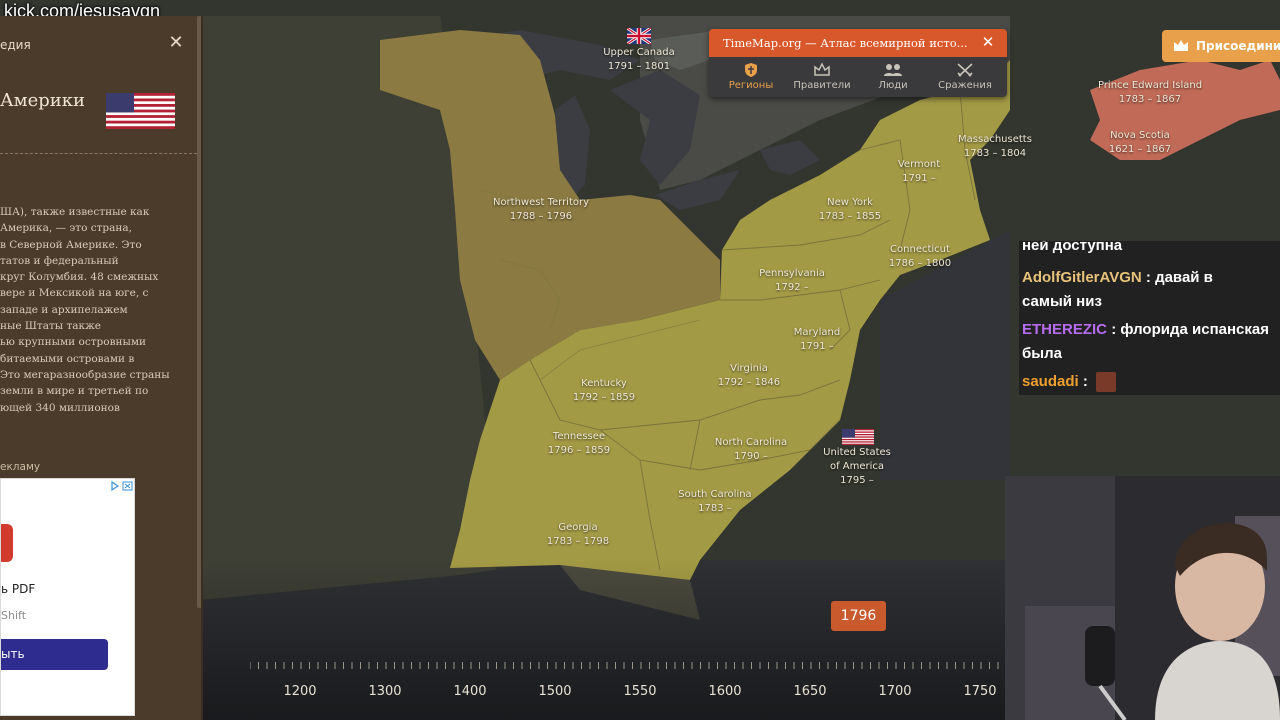  Describe the element at coordinates (792, 281) in the screenshot. I see `map-label-pennsylvania: Pennsylvania 1792 –` at that location.